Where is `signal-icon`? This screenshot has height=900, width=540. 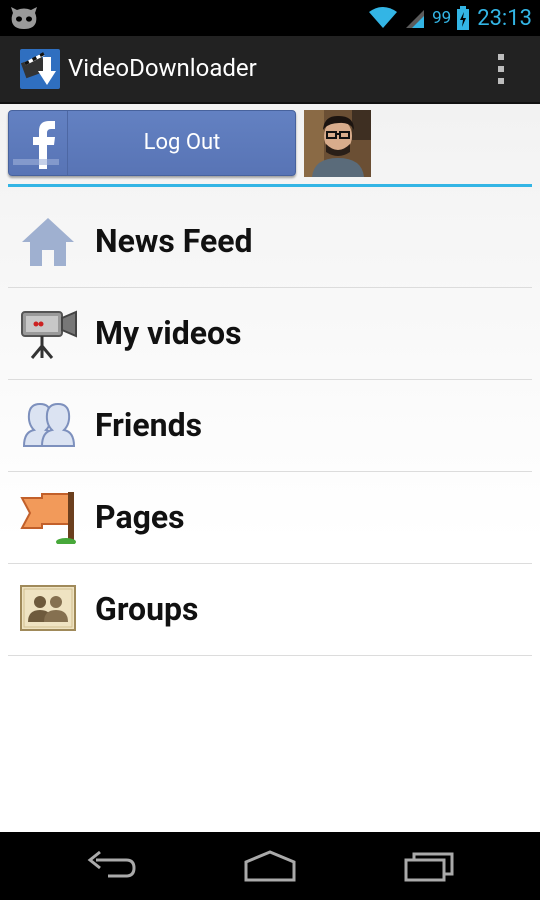
signal-icon is located at coordinates (415, 19).